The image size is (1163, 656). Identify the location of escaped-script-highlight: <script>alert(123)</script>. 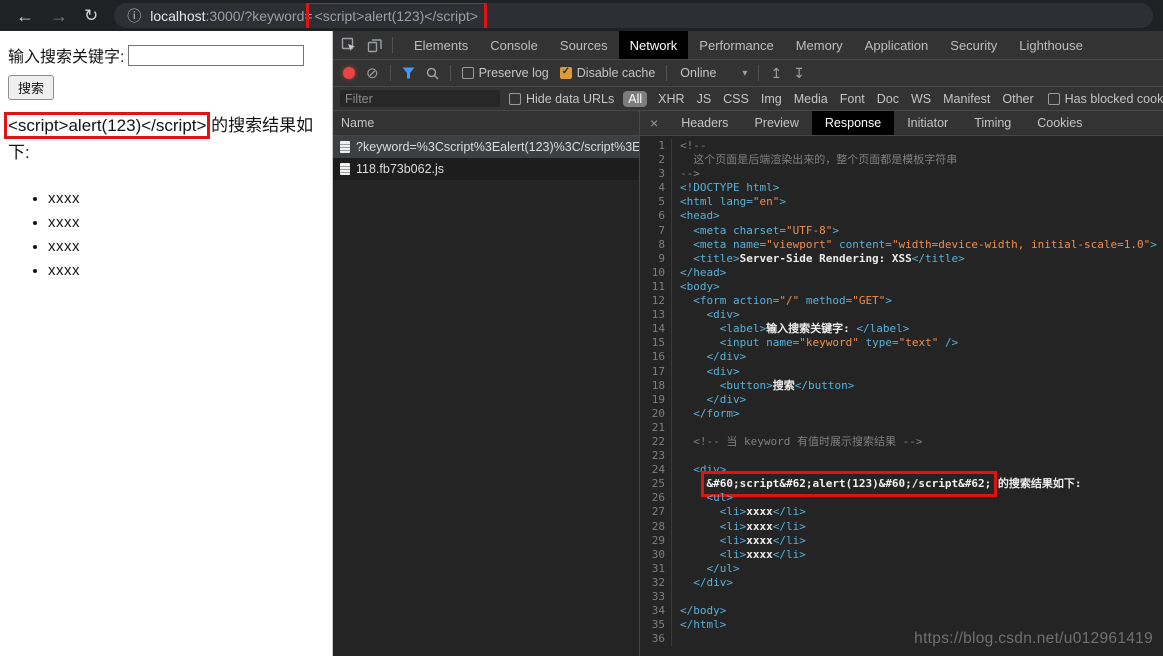
(107, 125).